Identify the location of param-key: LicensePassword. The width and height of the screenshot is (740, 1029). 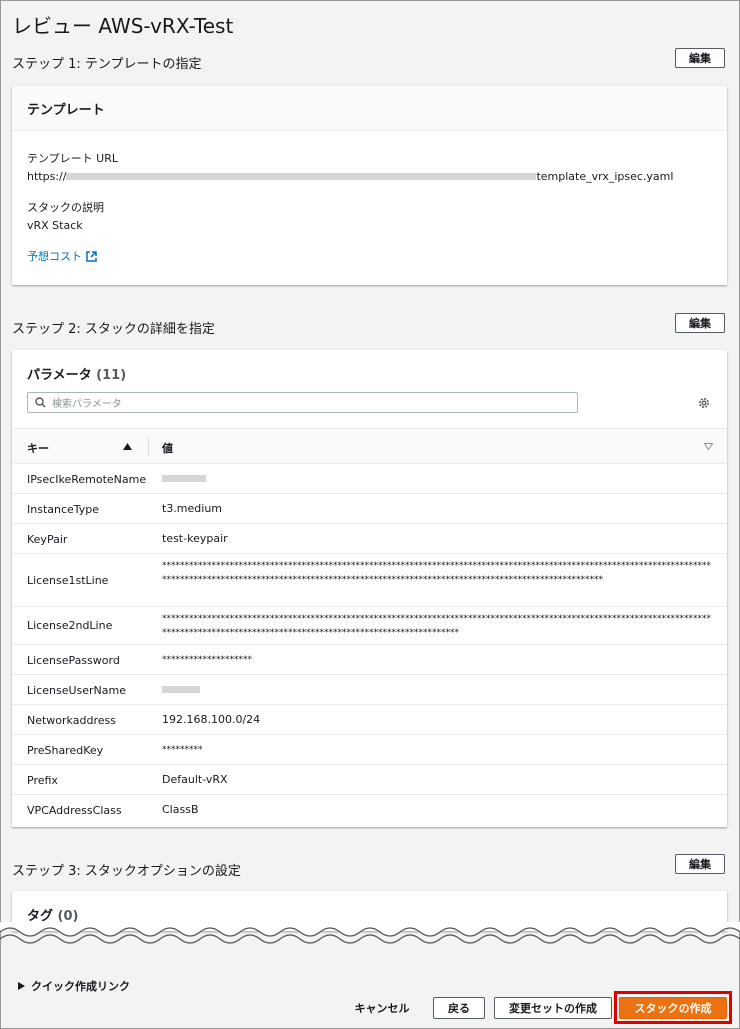
(73, 660).